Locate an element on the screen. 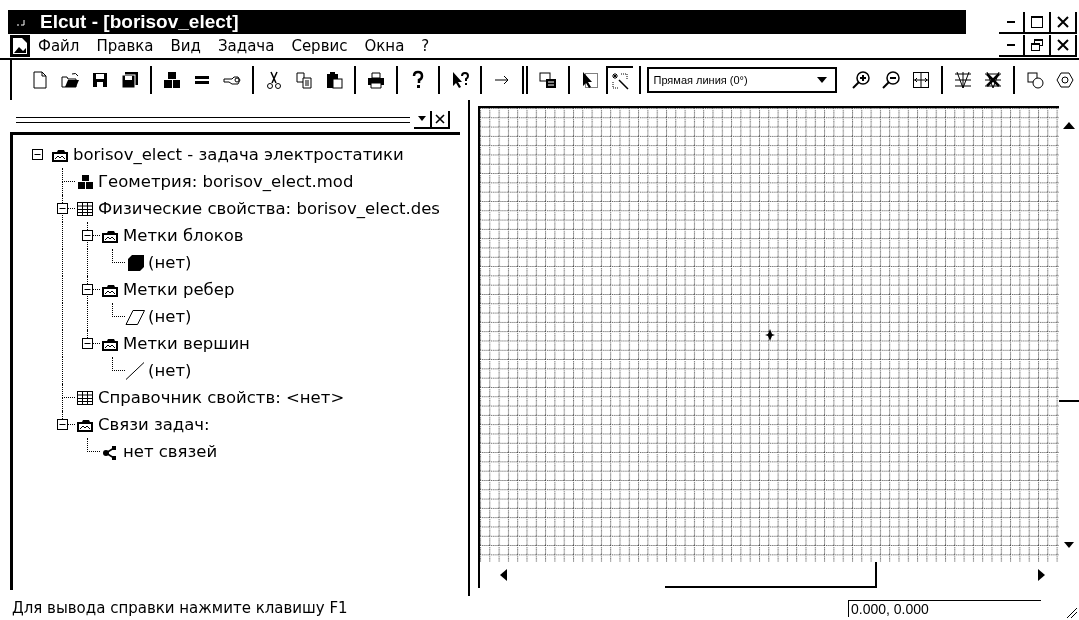 Image resolution: width=1079 pixels, height=620 pixels. tree-item: Связи задач: is located at coordinates (154, 424).